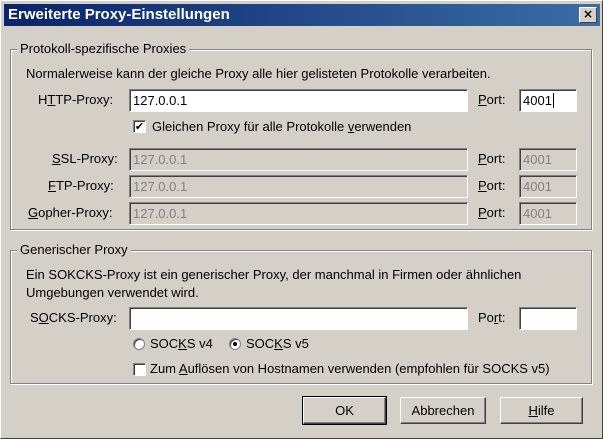 The image size is (603, 439). I want to click on same-proxy-checkbox: ✔, so click(139, 126).